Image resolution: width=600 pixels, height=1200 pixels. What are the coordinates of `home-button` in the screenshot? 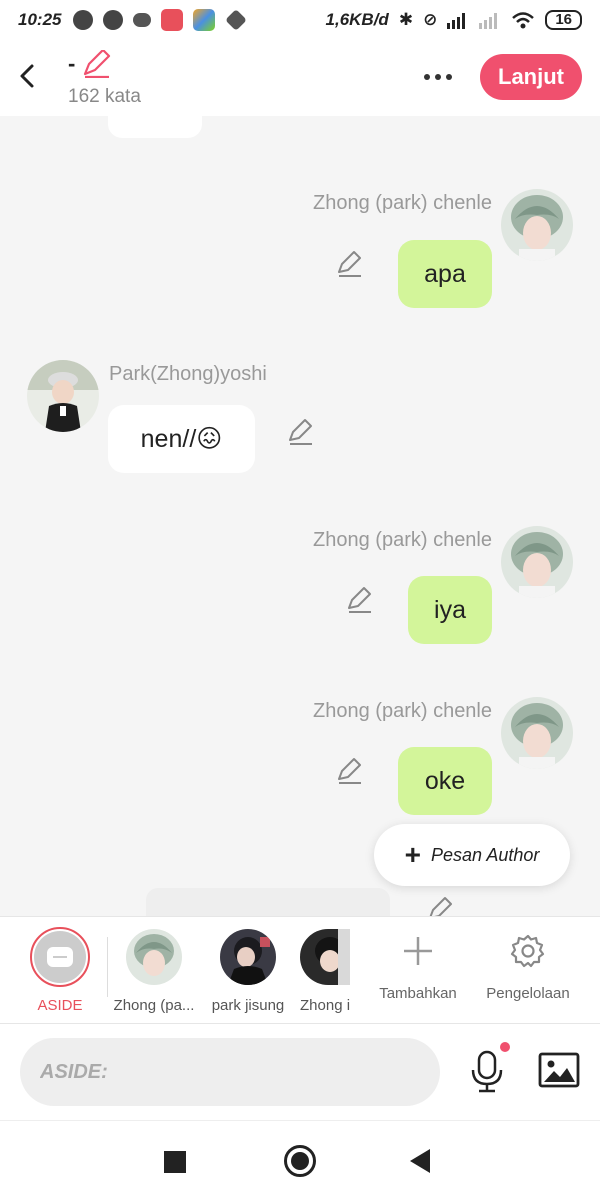 It's located at (300, 1161).